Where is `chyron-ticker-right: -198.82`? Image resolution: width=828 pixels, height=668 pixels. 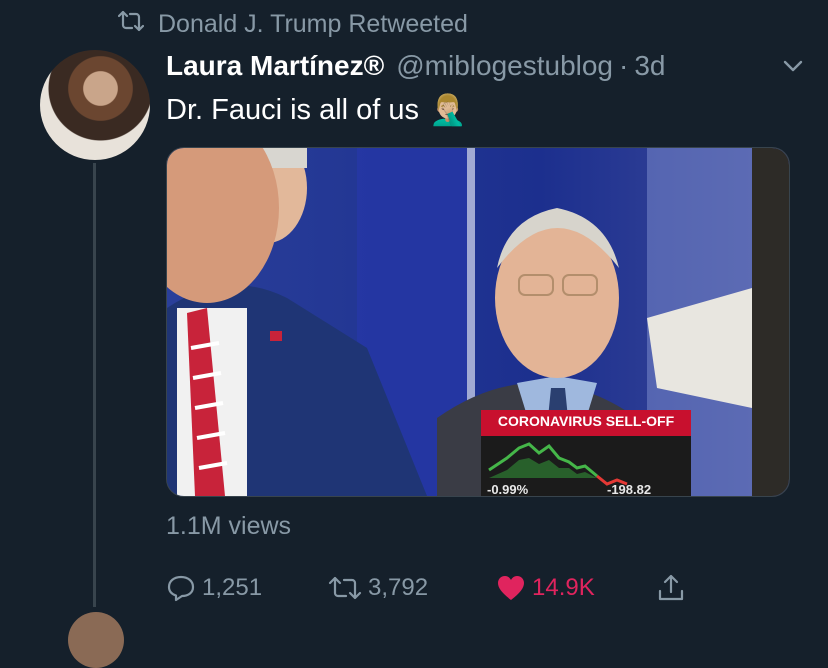 chyron-ticker-right: -198.82 is located at coordinates (629, 489).